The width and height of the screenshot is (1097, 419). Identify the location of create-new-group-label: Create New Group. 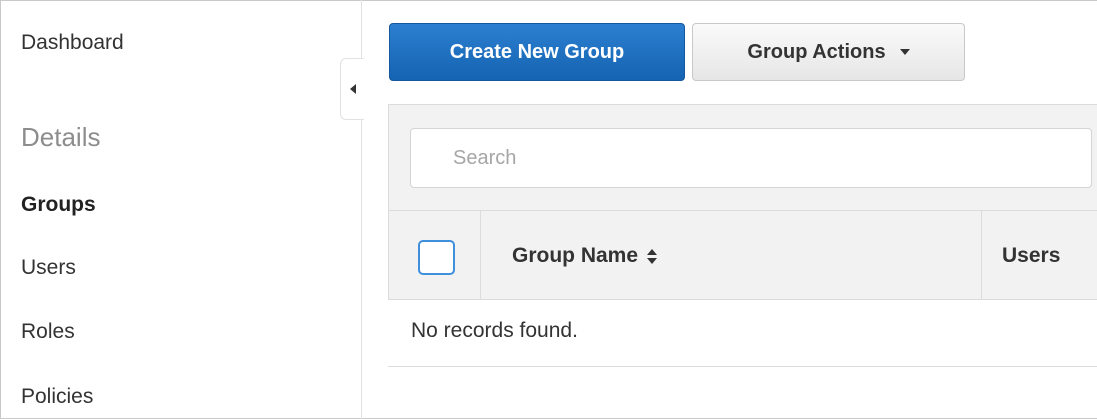
(537, 51).